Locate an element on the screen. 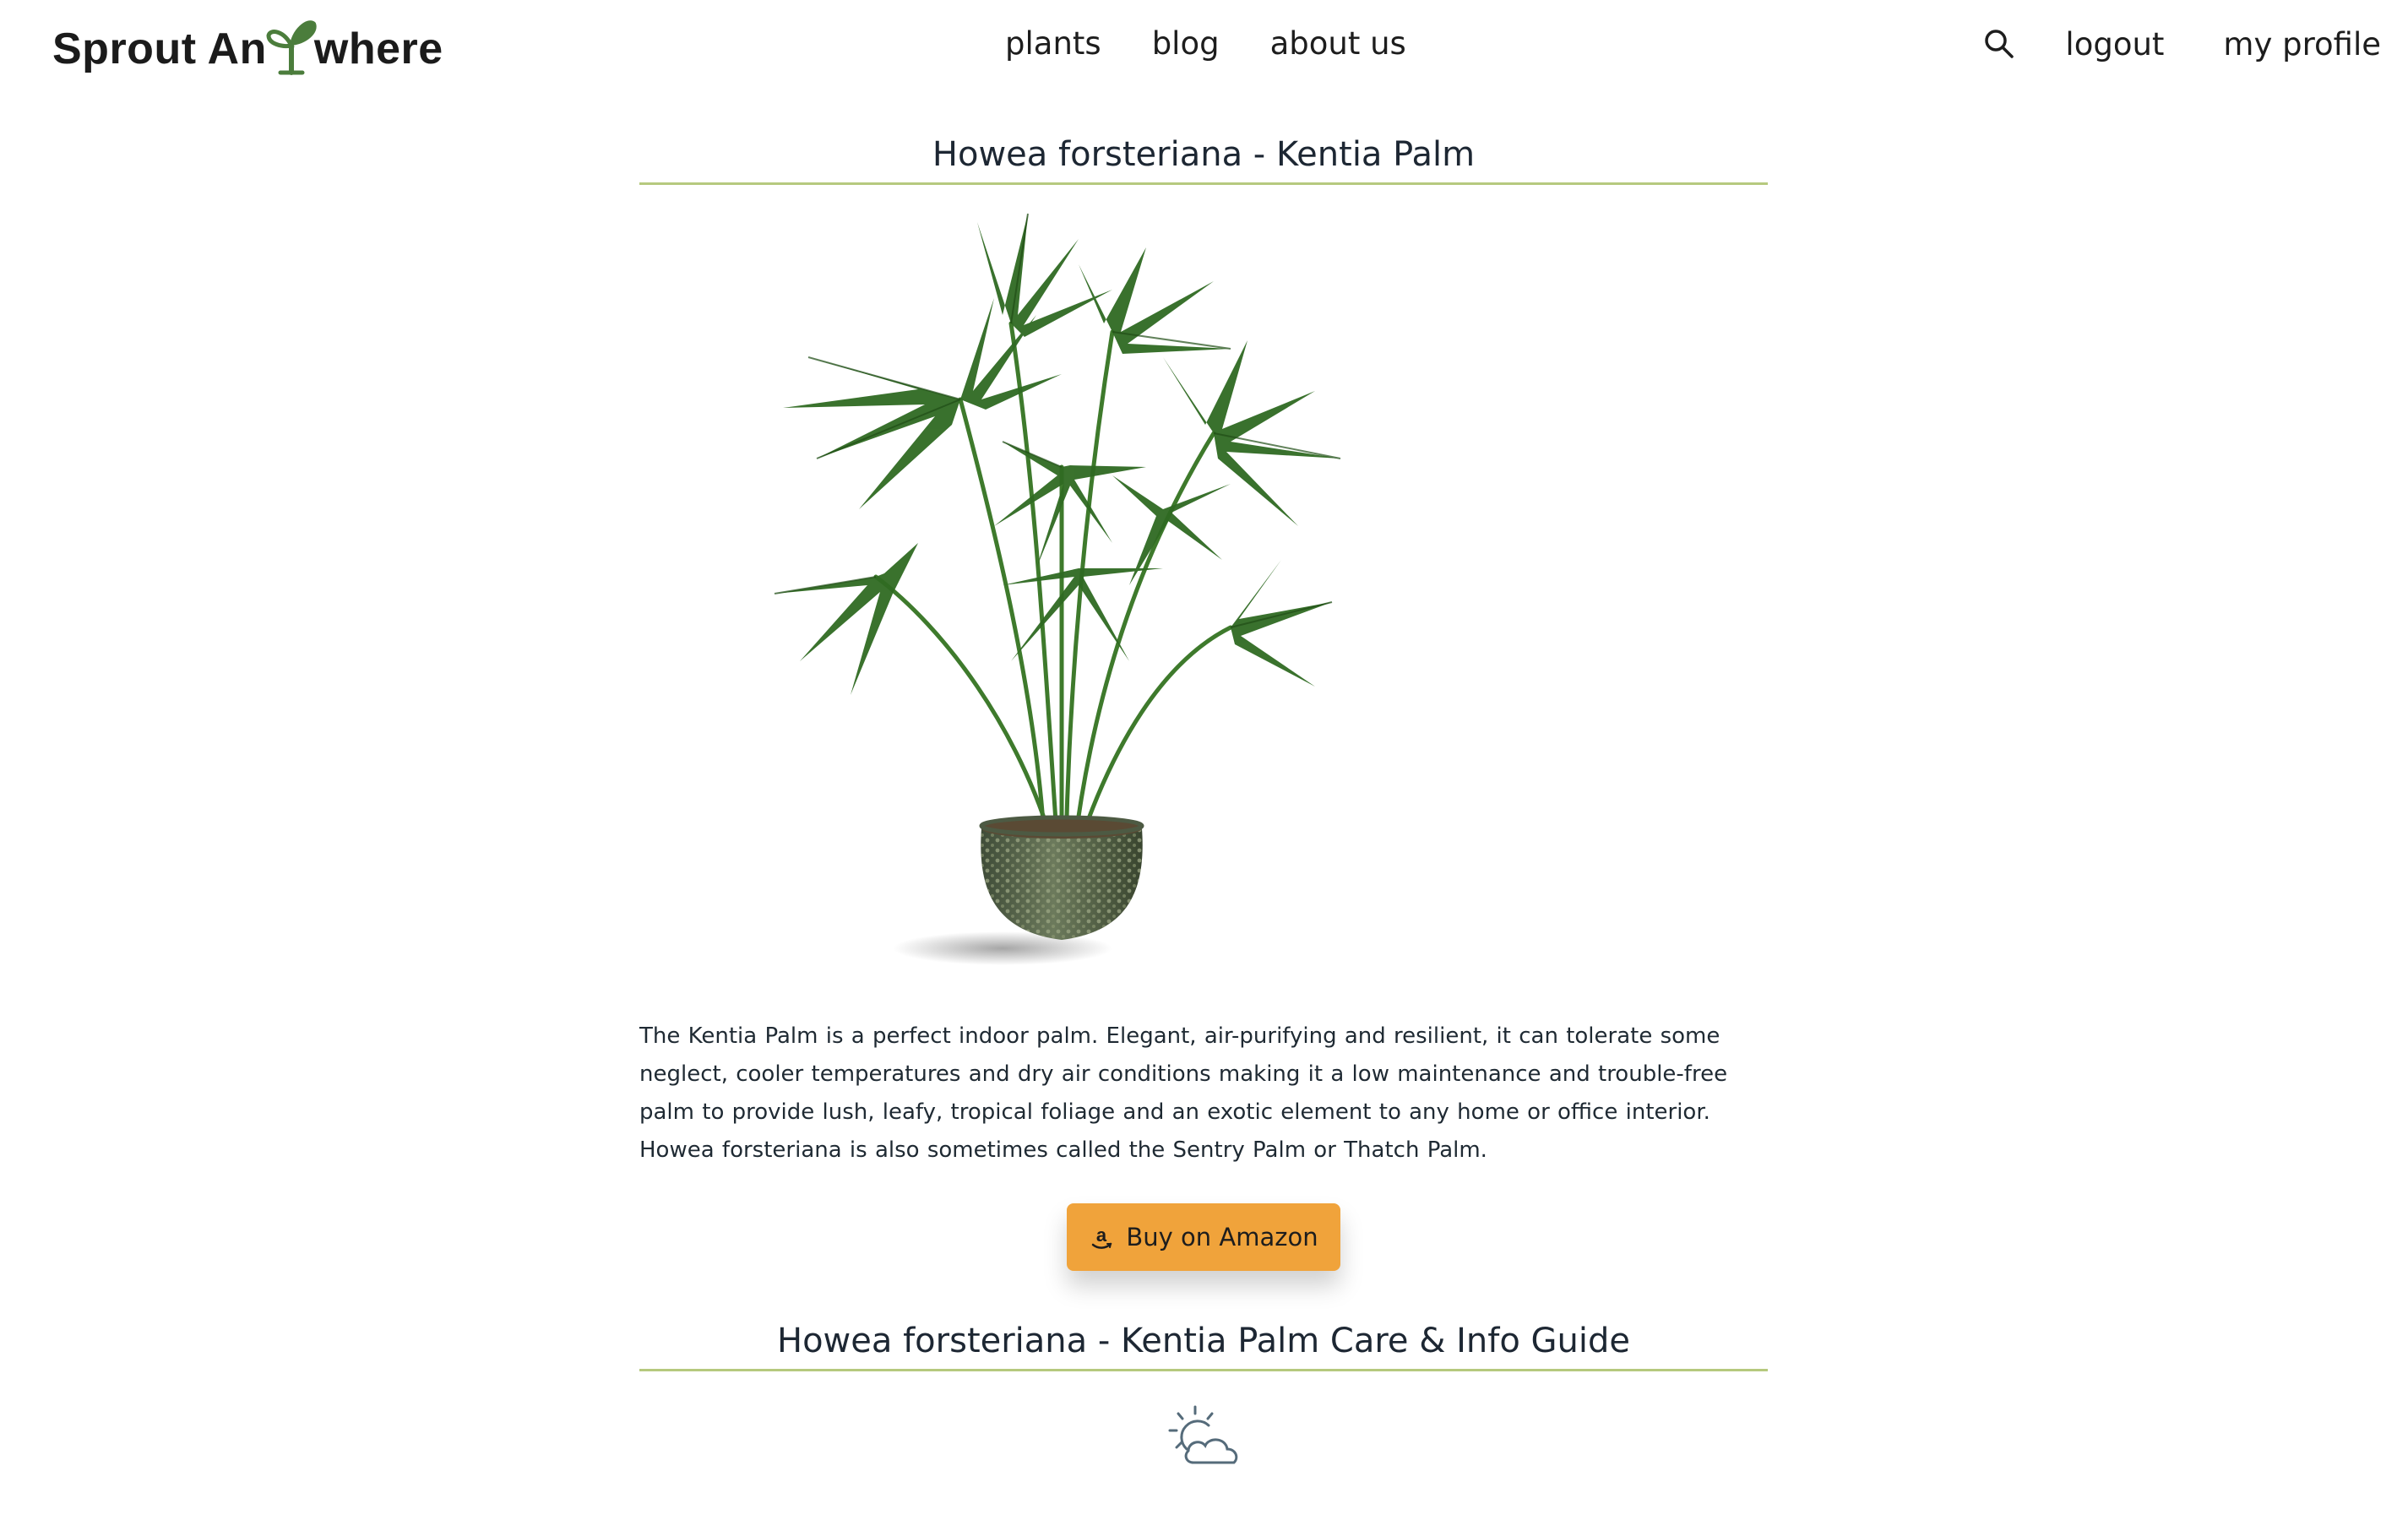 The image size is (2408, 1520). sprout-icon is located at coordinates (291, 47).